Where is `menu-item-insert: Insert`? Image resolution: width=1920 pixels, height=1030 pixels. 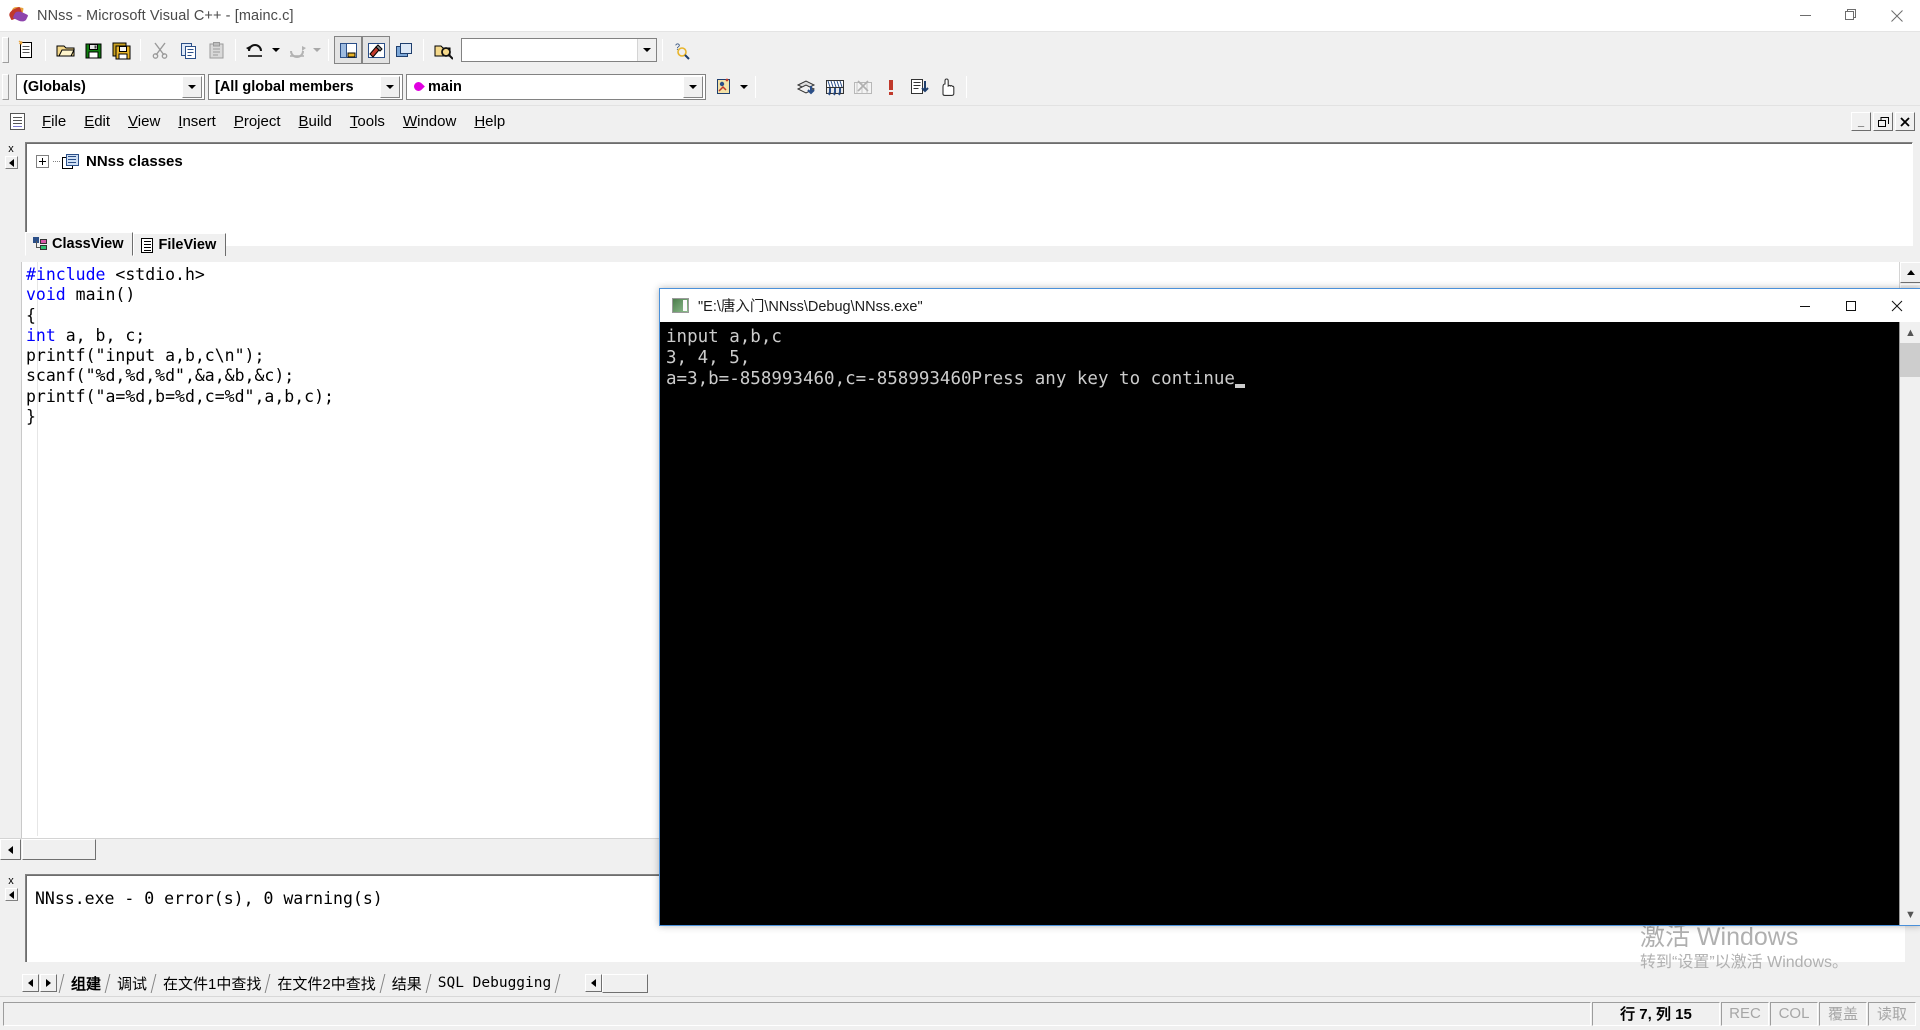 menu-item-insert: Insert is located at coordinates (197, 121).